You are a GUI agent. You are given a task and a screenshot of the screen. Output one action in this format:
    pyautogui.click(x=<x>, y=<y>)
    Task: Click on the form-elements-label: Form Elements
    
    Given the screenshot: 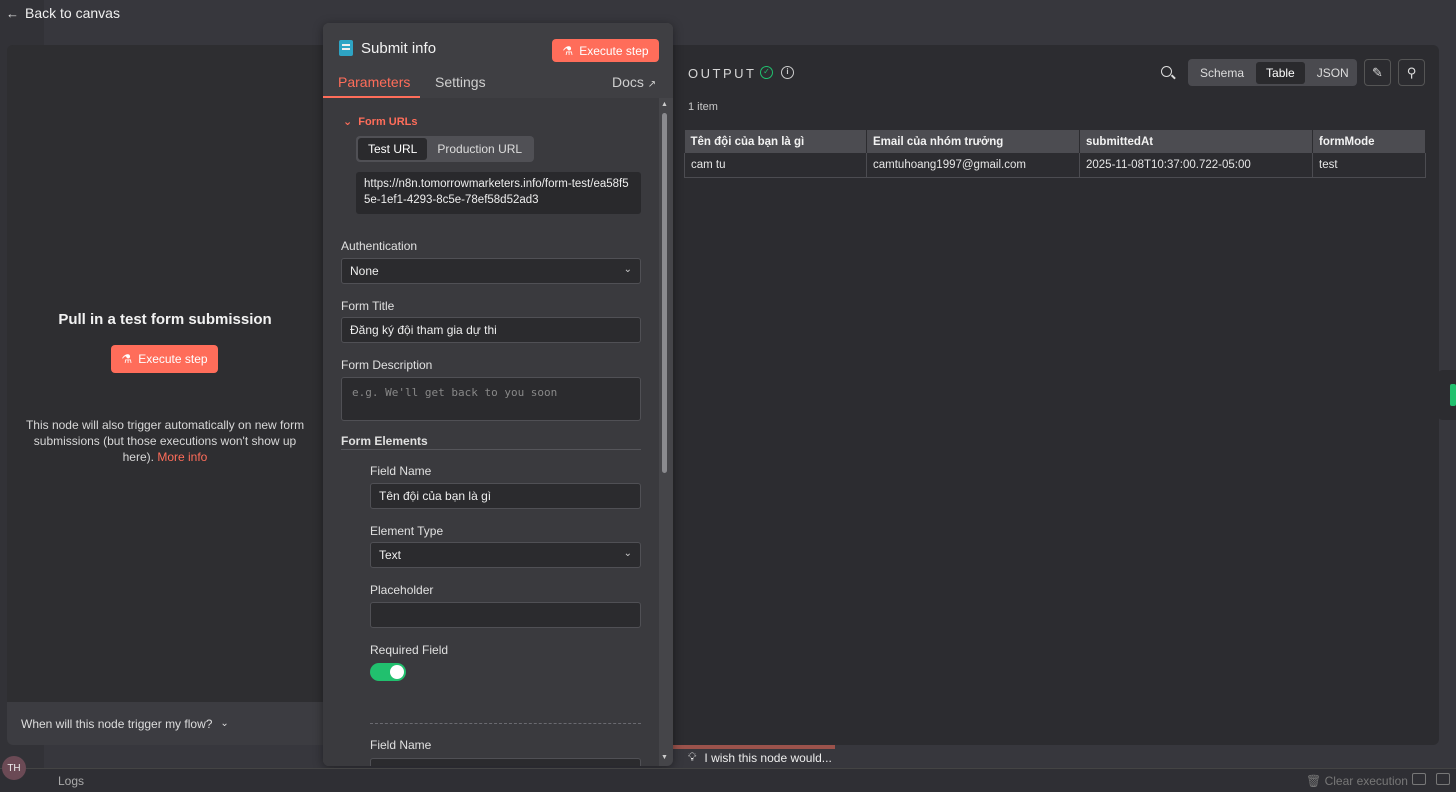 What is the action you would take?
    pyautogui.click(x=384, y=441)
    